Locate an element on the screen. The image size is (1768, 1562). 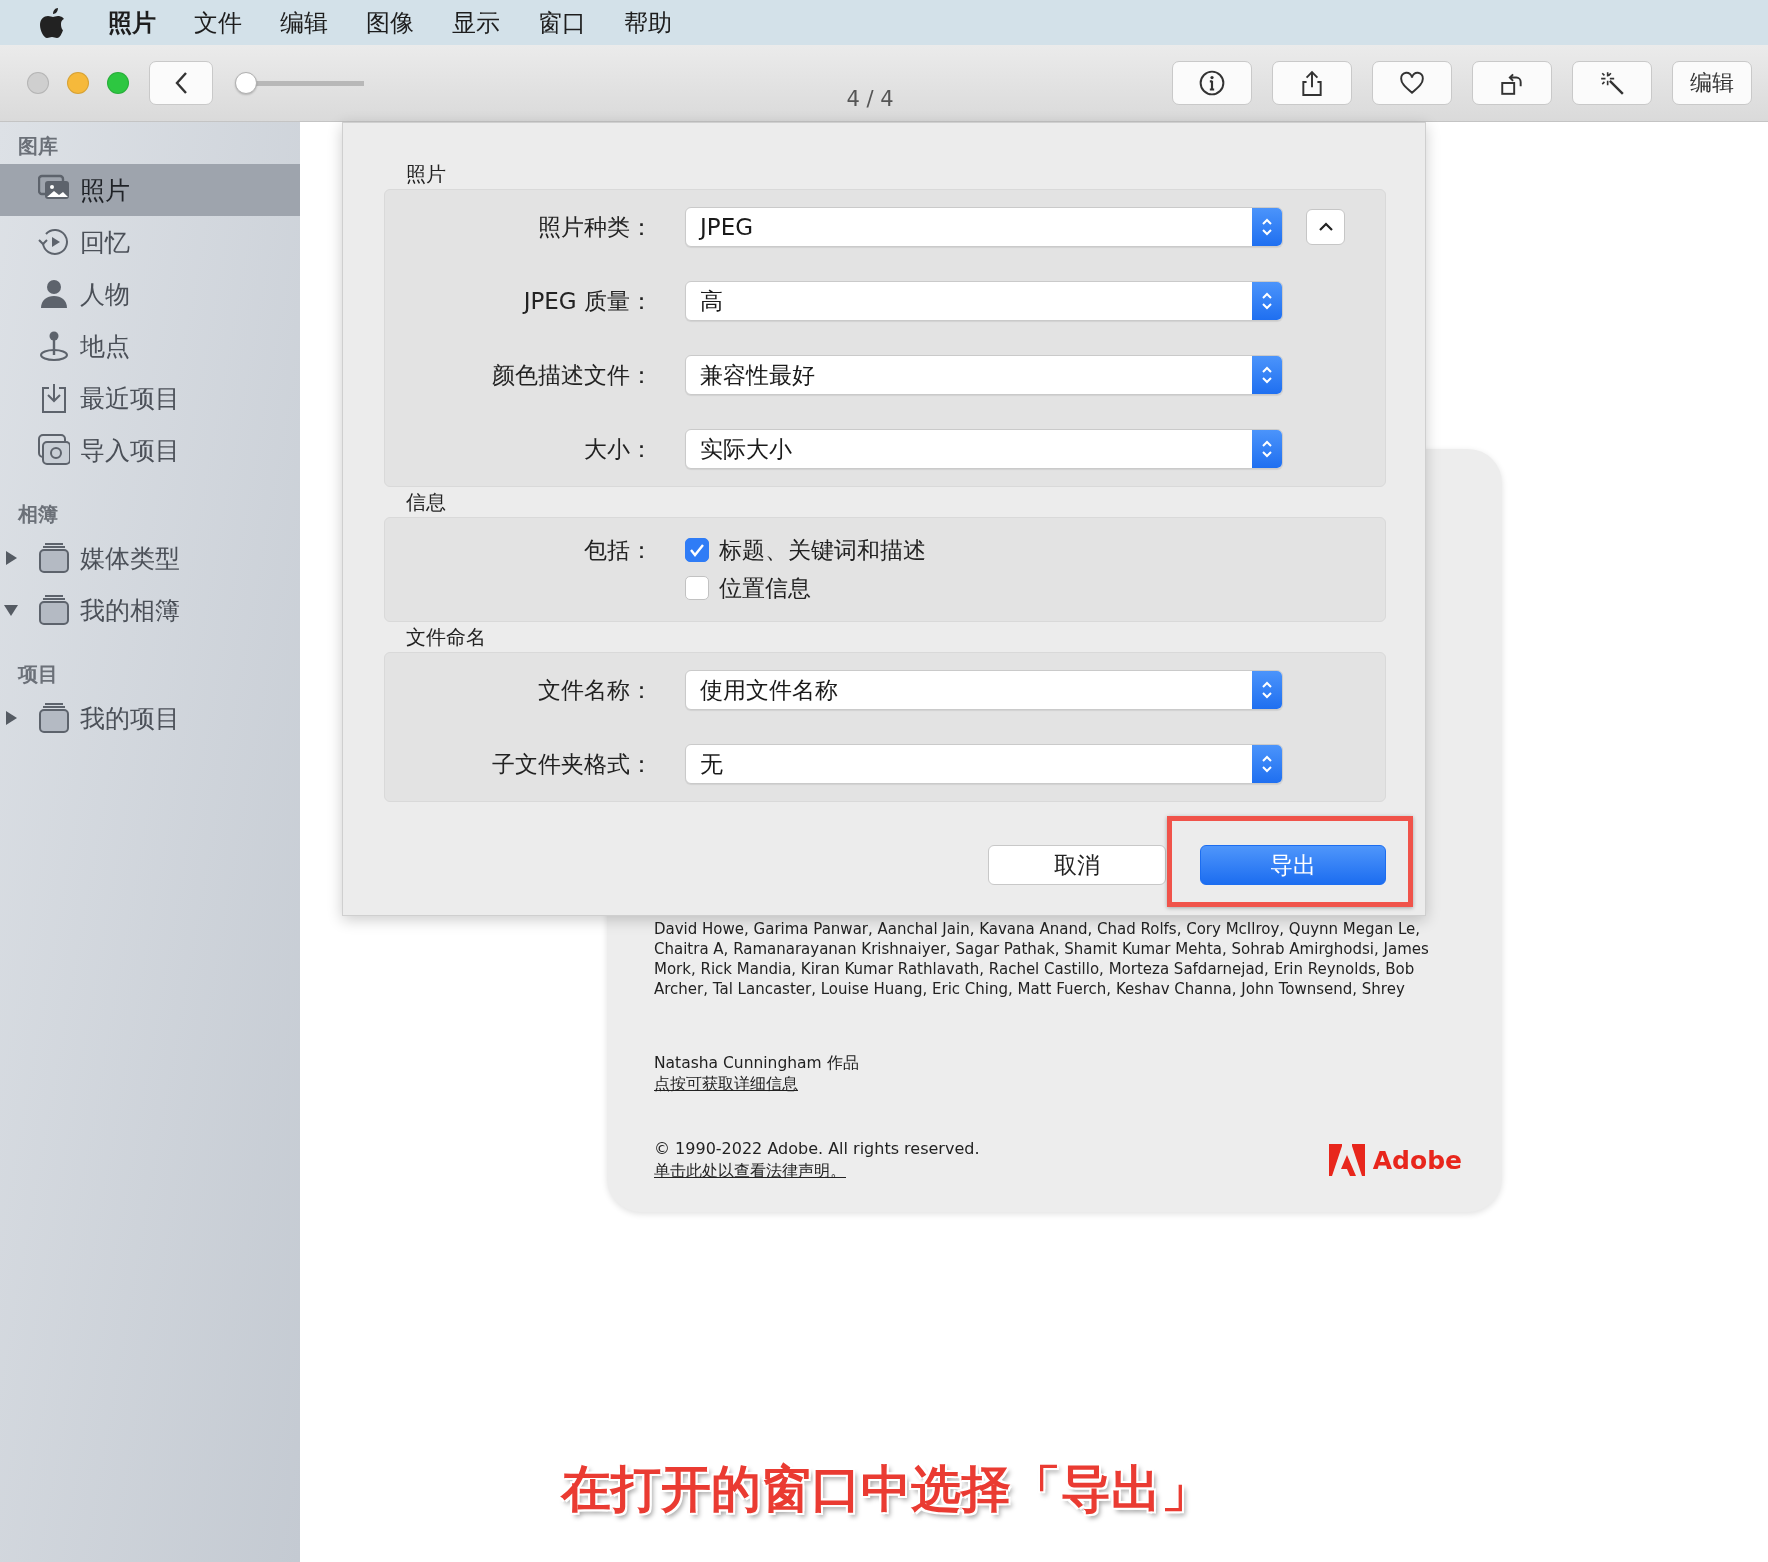
apple-logo-icon is located at coordinates (53, 22).